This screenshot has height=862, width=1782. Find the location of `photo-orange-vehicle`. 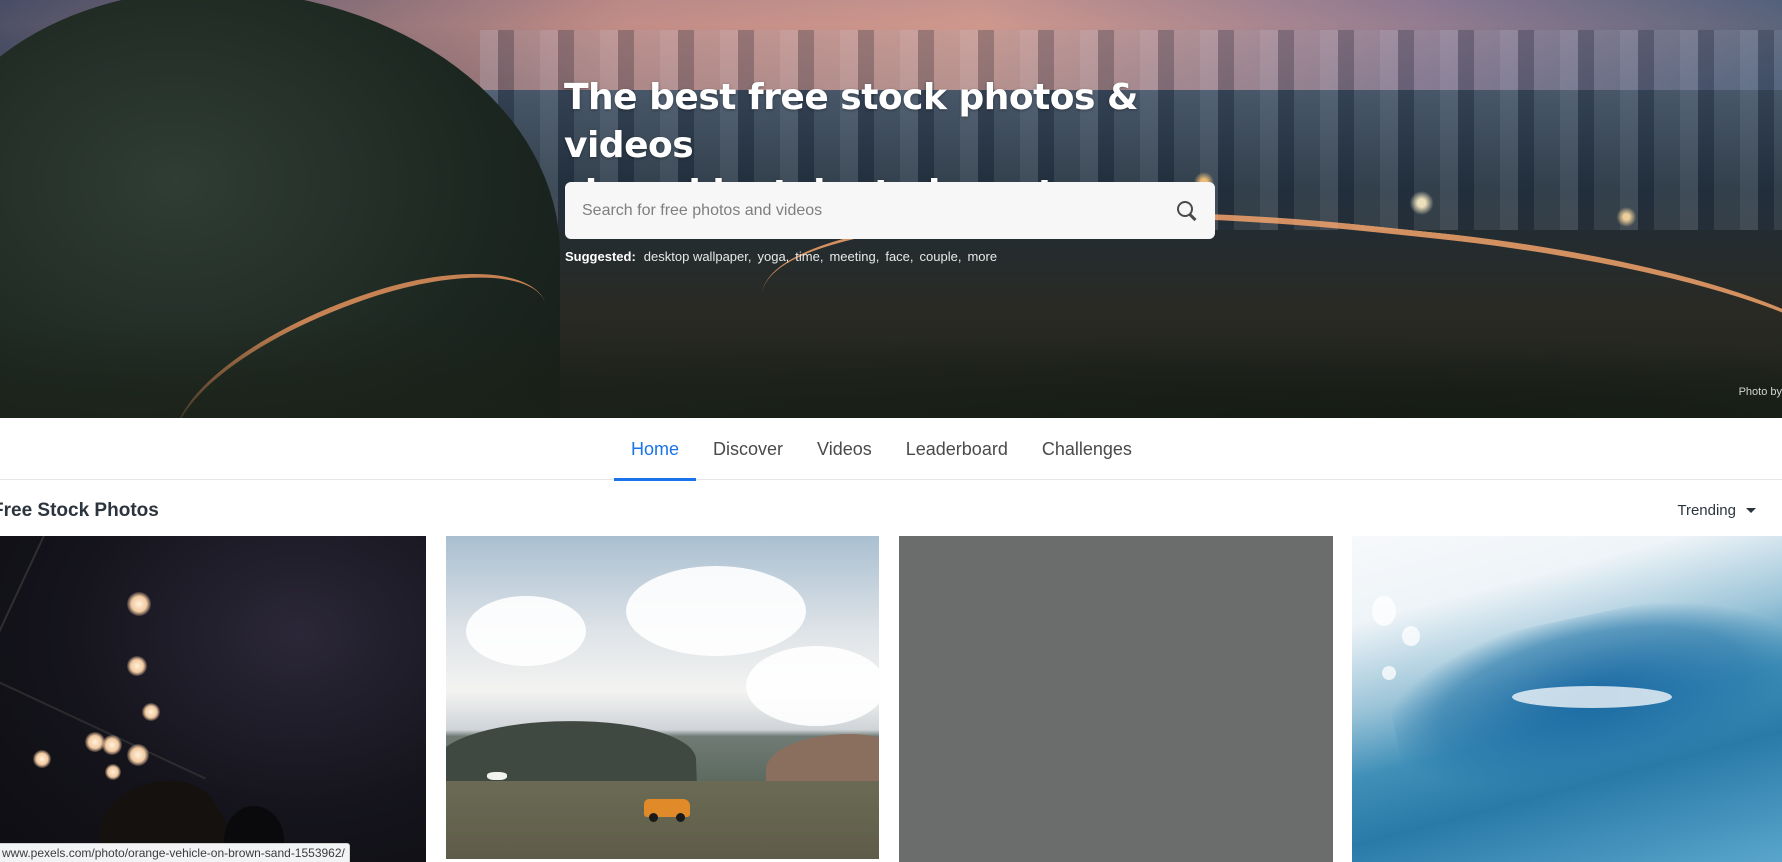

photo-orange-vehicle is located at coordinates (667, 810).